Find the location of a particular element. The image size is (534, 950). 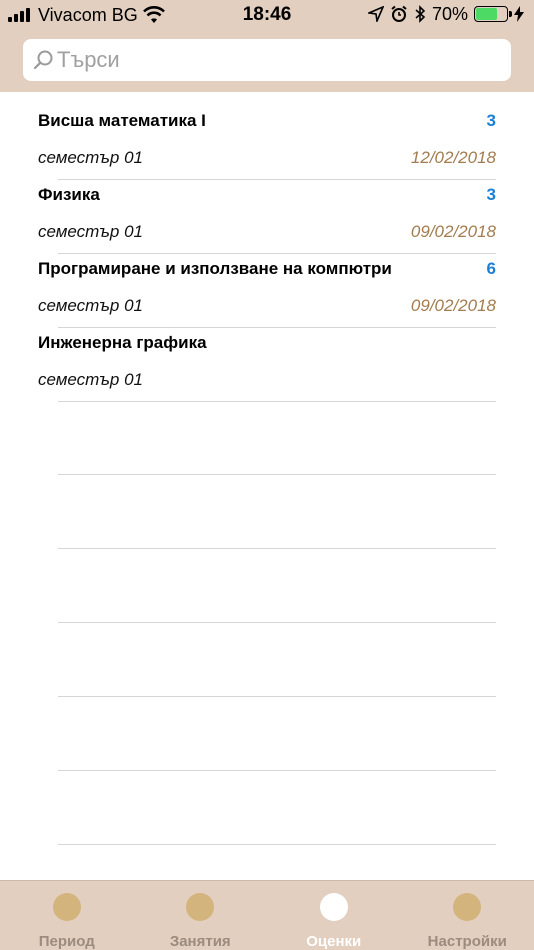

search-icon is located at coordinates (43, 60).